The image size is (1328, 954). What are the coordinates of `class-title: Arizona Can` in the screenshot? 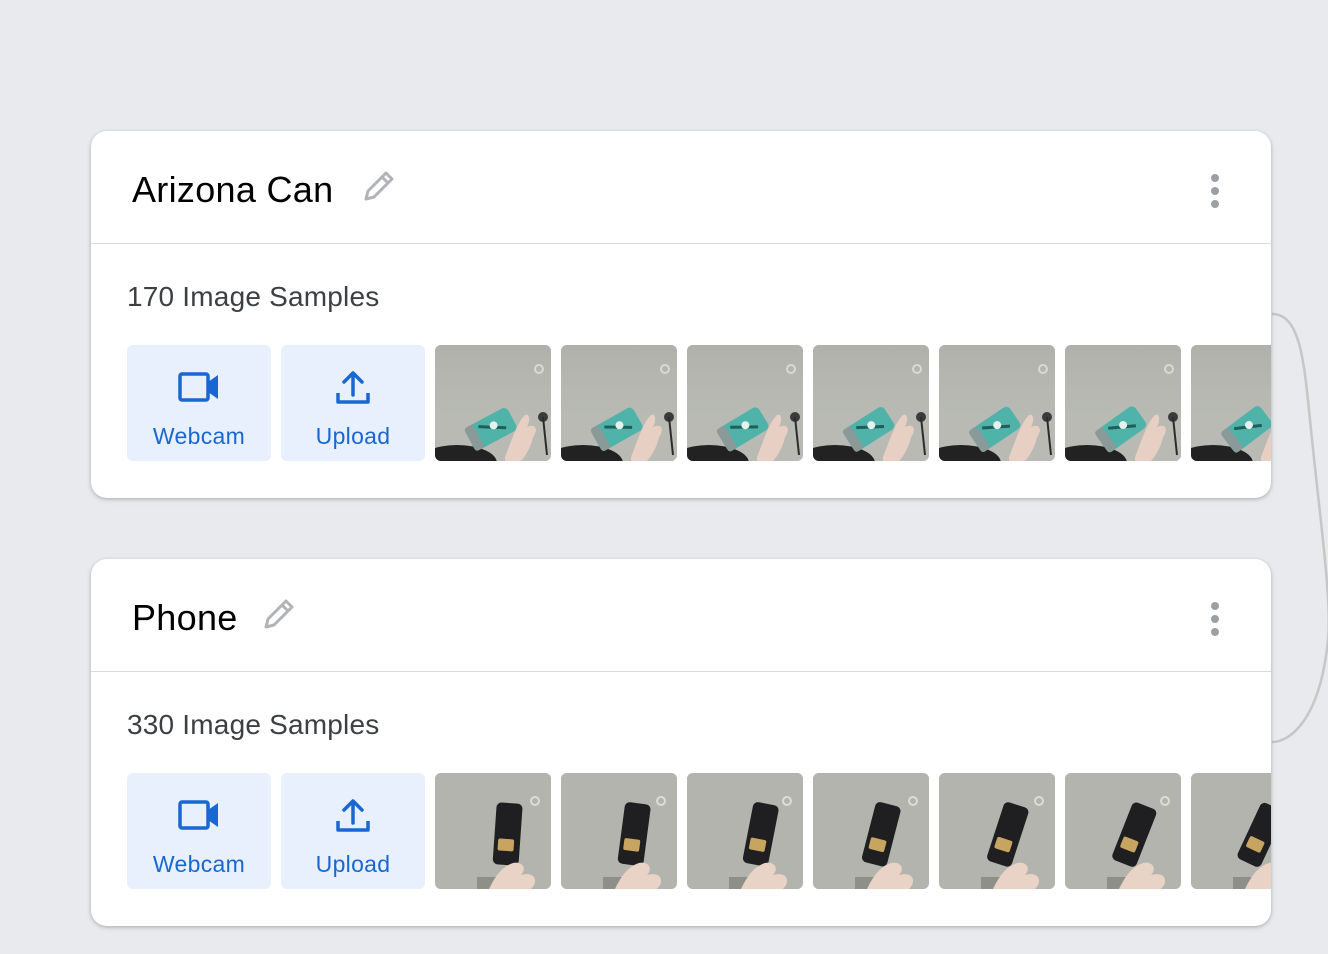 It's located at (232, 190).